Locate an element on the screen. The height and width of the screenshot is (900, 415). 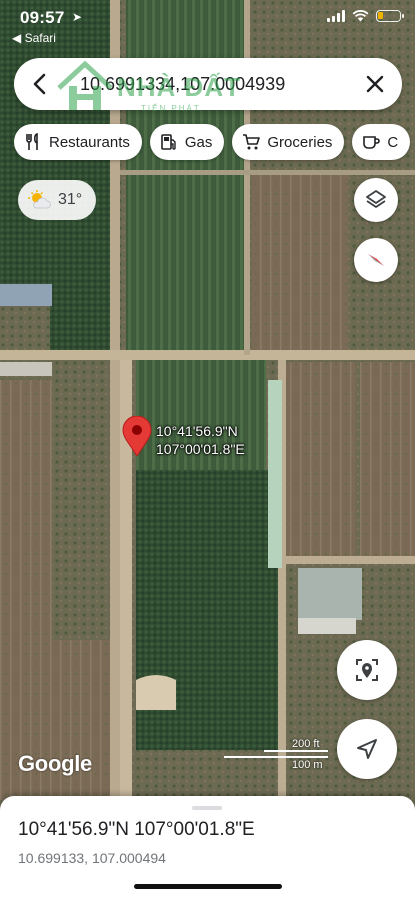
google-logo: Google is located at coordinates (55, 763).